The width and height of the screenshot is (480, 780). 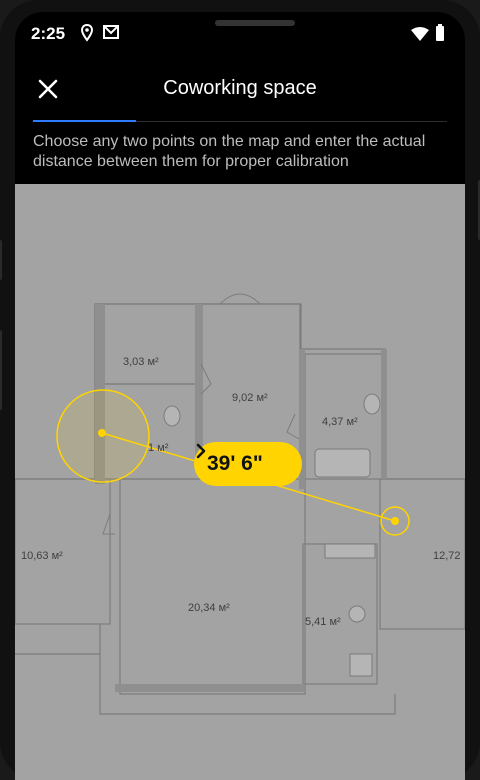 What do you see at coordinates (111, 32) in the screenshot?
I see `gmail-icon` at bounding box center [111, 32].